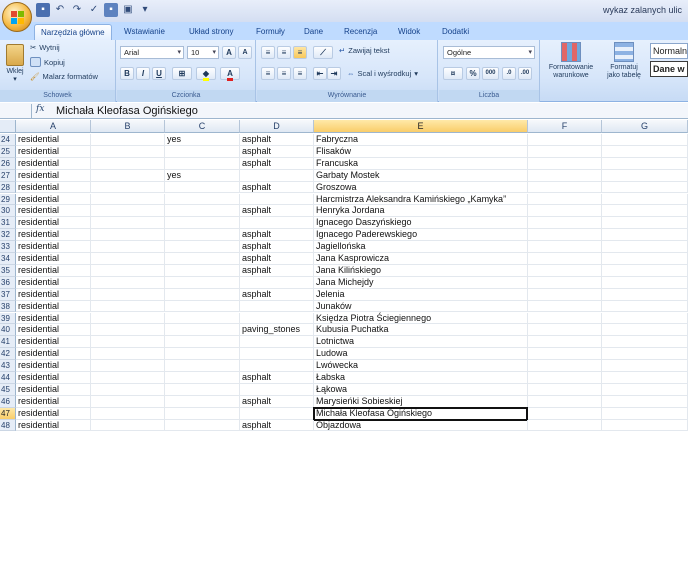 The image size is (688, 587). Describe the element at coordinates (421, 175) in the screenshot. I see `cell-e: Garbaty Mostek` at that location.